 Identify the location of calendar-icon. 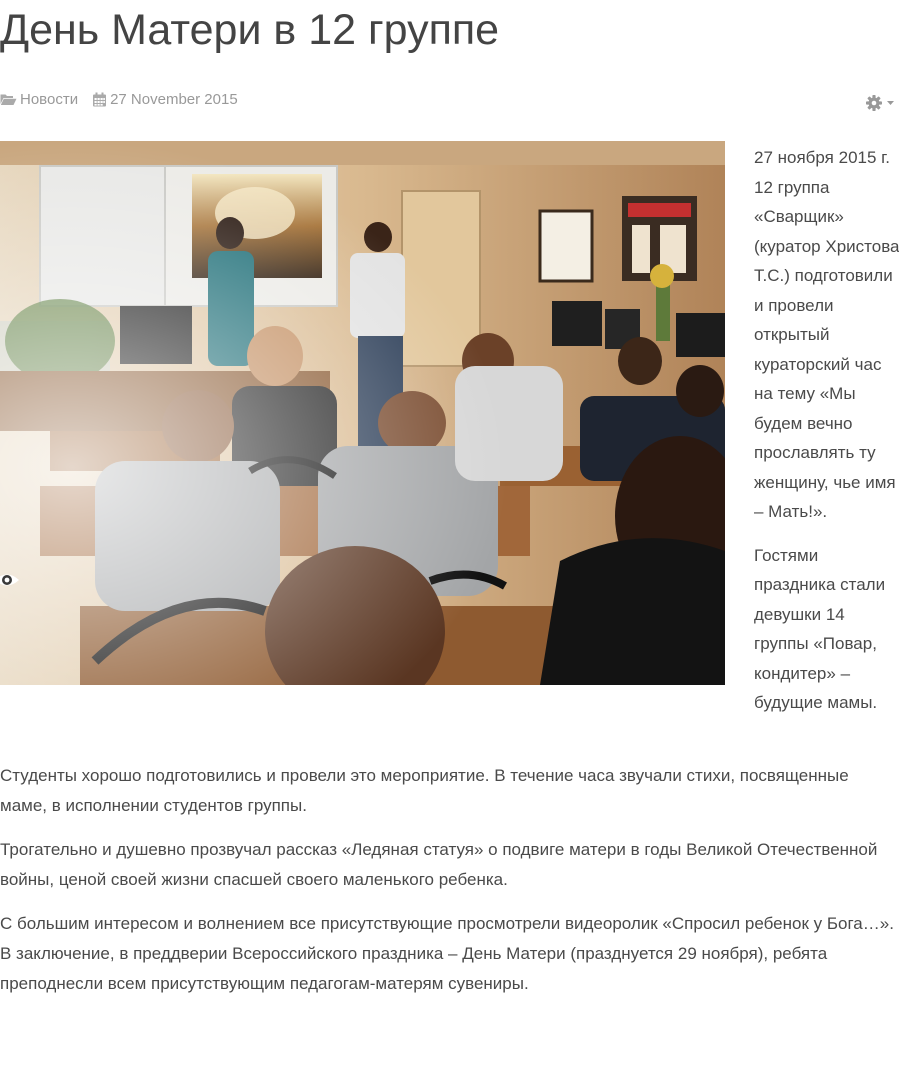
(100, 99).